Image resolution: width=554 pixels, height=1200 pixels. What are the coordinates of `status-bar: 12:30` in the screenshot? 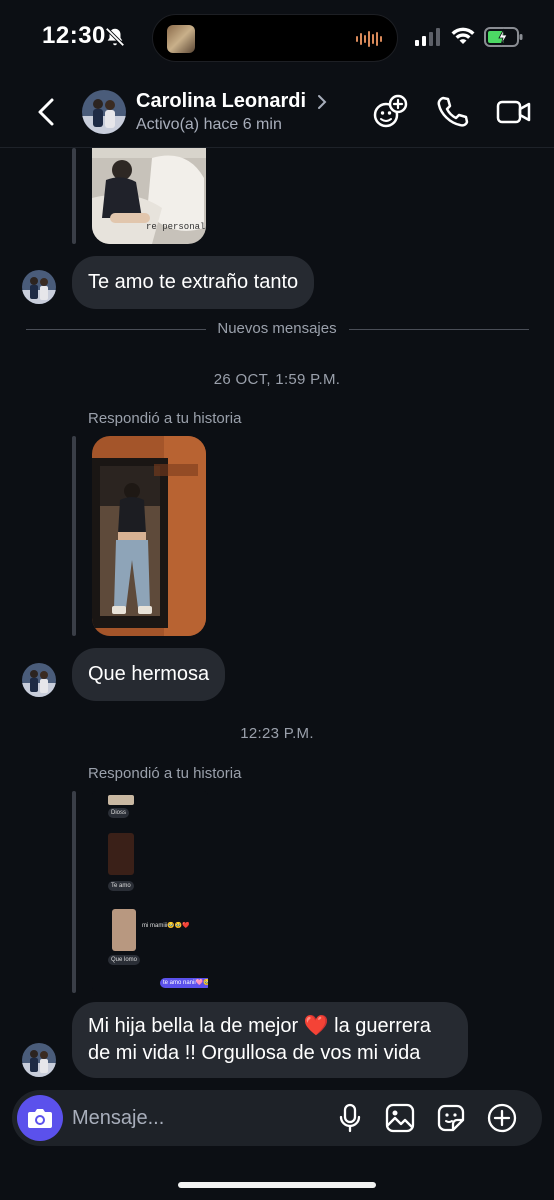 It's located at (277, 38).